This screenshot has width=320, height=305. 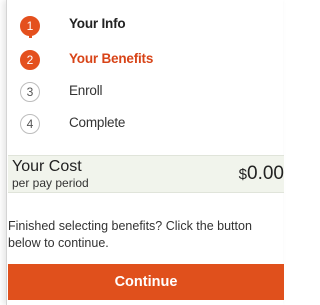 What do you see at coordinates (265, 173) in the screenshot?
I see `cost-value: 0.00` at bounding box center [265, 173].